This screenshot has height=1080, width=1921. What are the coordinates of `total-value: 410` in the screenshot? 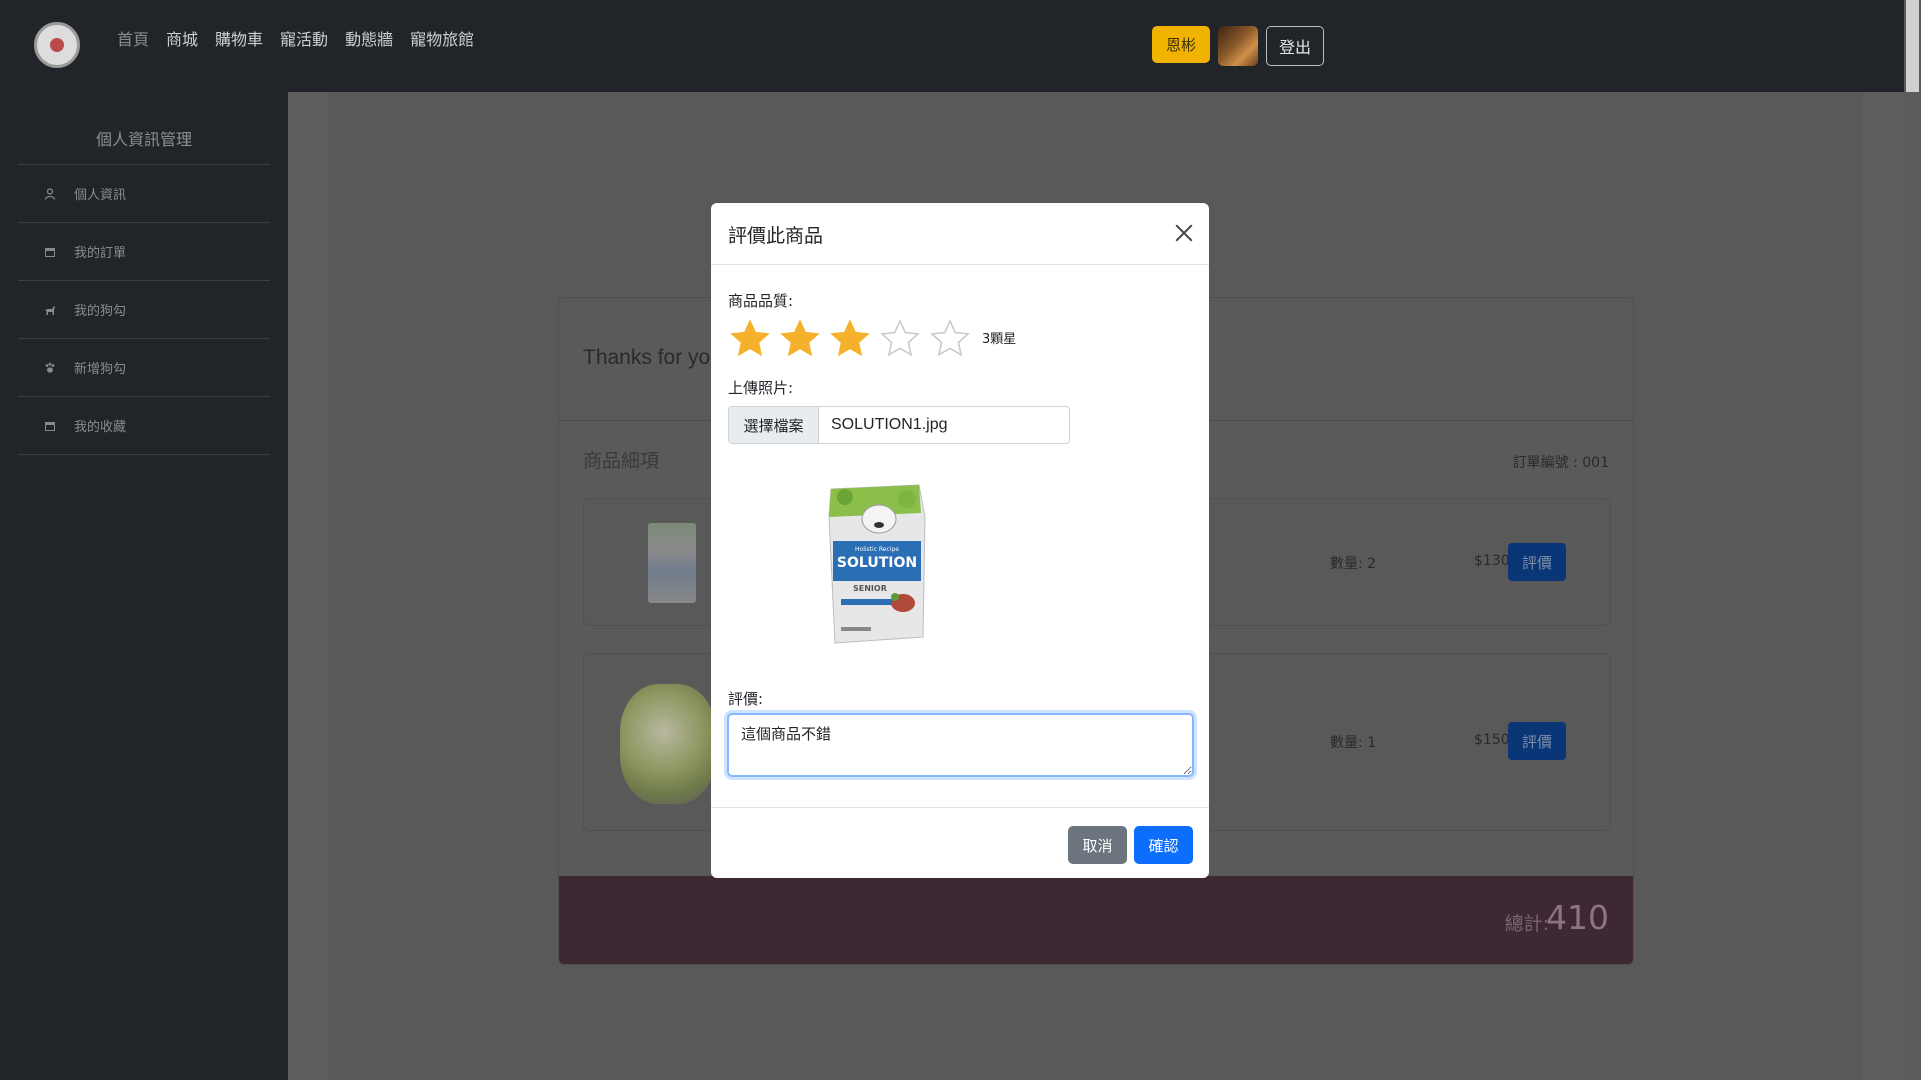 It's located at (1577, 917).